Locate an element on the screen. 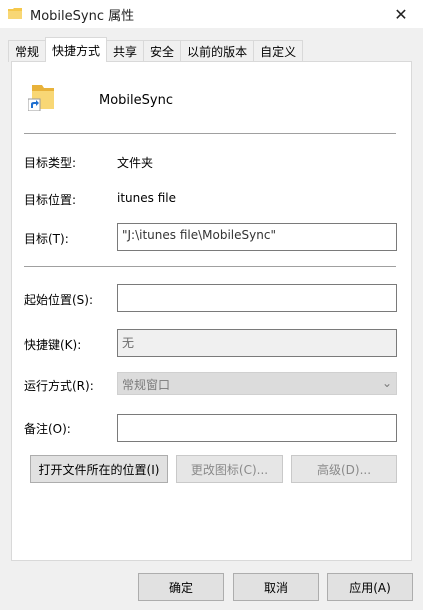 The image size is (423, 610). tab-previous-versions: 以前的版本 is located at coordinates (217, 51).